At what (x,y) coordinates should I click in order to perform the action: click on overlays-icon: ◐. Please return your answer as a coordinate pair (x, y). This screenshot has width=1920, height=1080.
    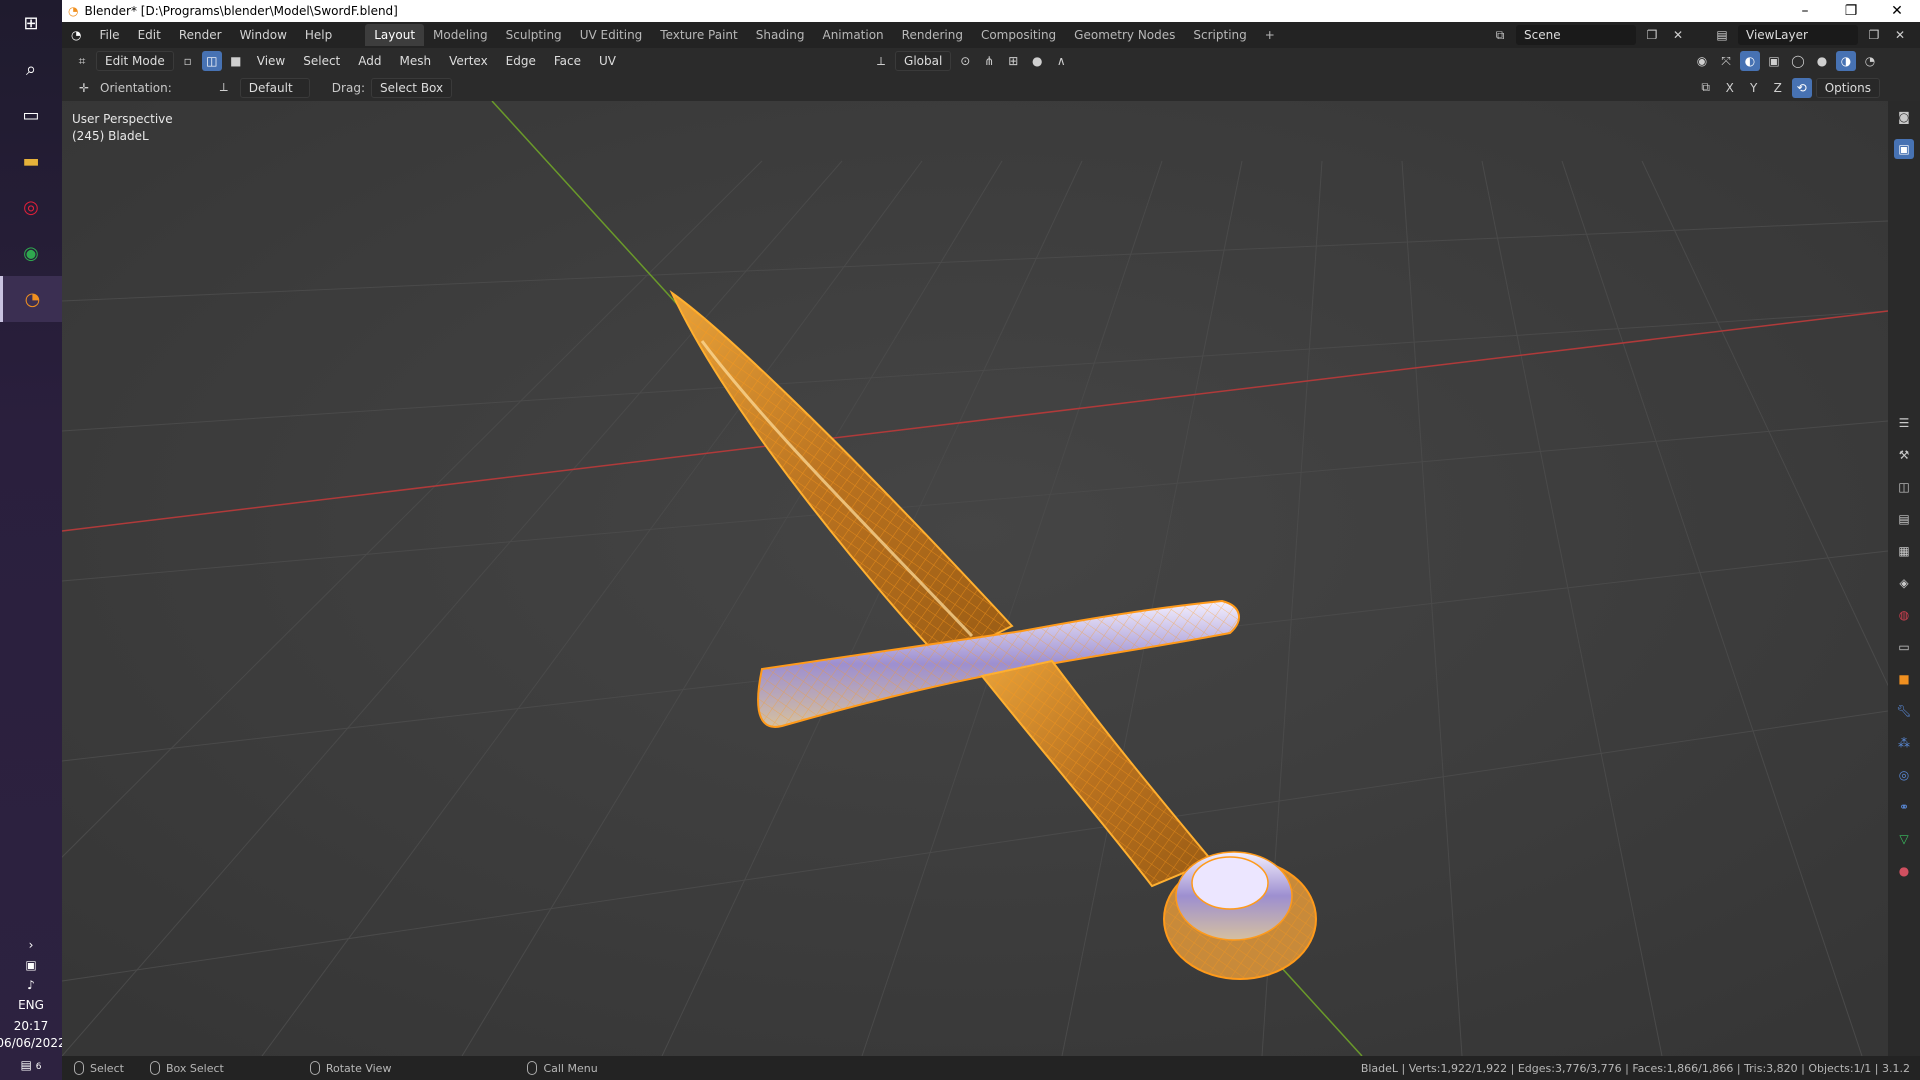
    Looking at the image, I should click on (1750, 61).